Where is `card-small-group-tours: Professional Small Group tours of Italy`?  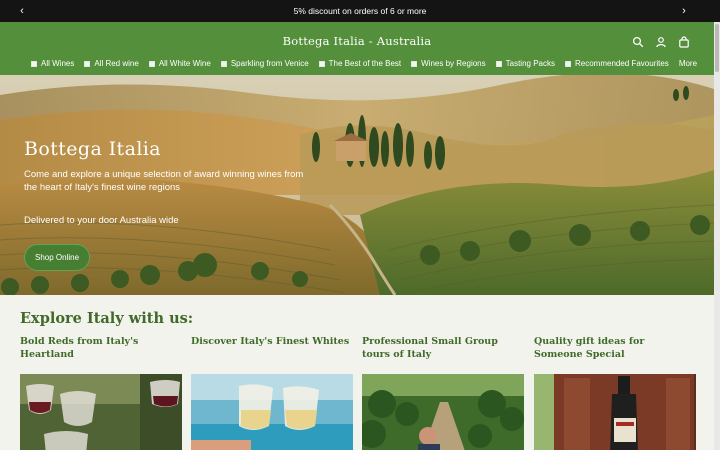 card-small-group-tours: Professional Small Group tours of Italy is located at coordinates (443, 393).